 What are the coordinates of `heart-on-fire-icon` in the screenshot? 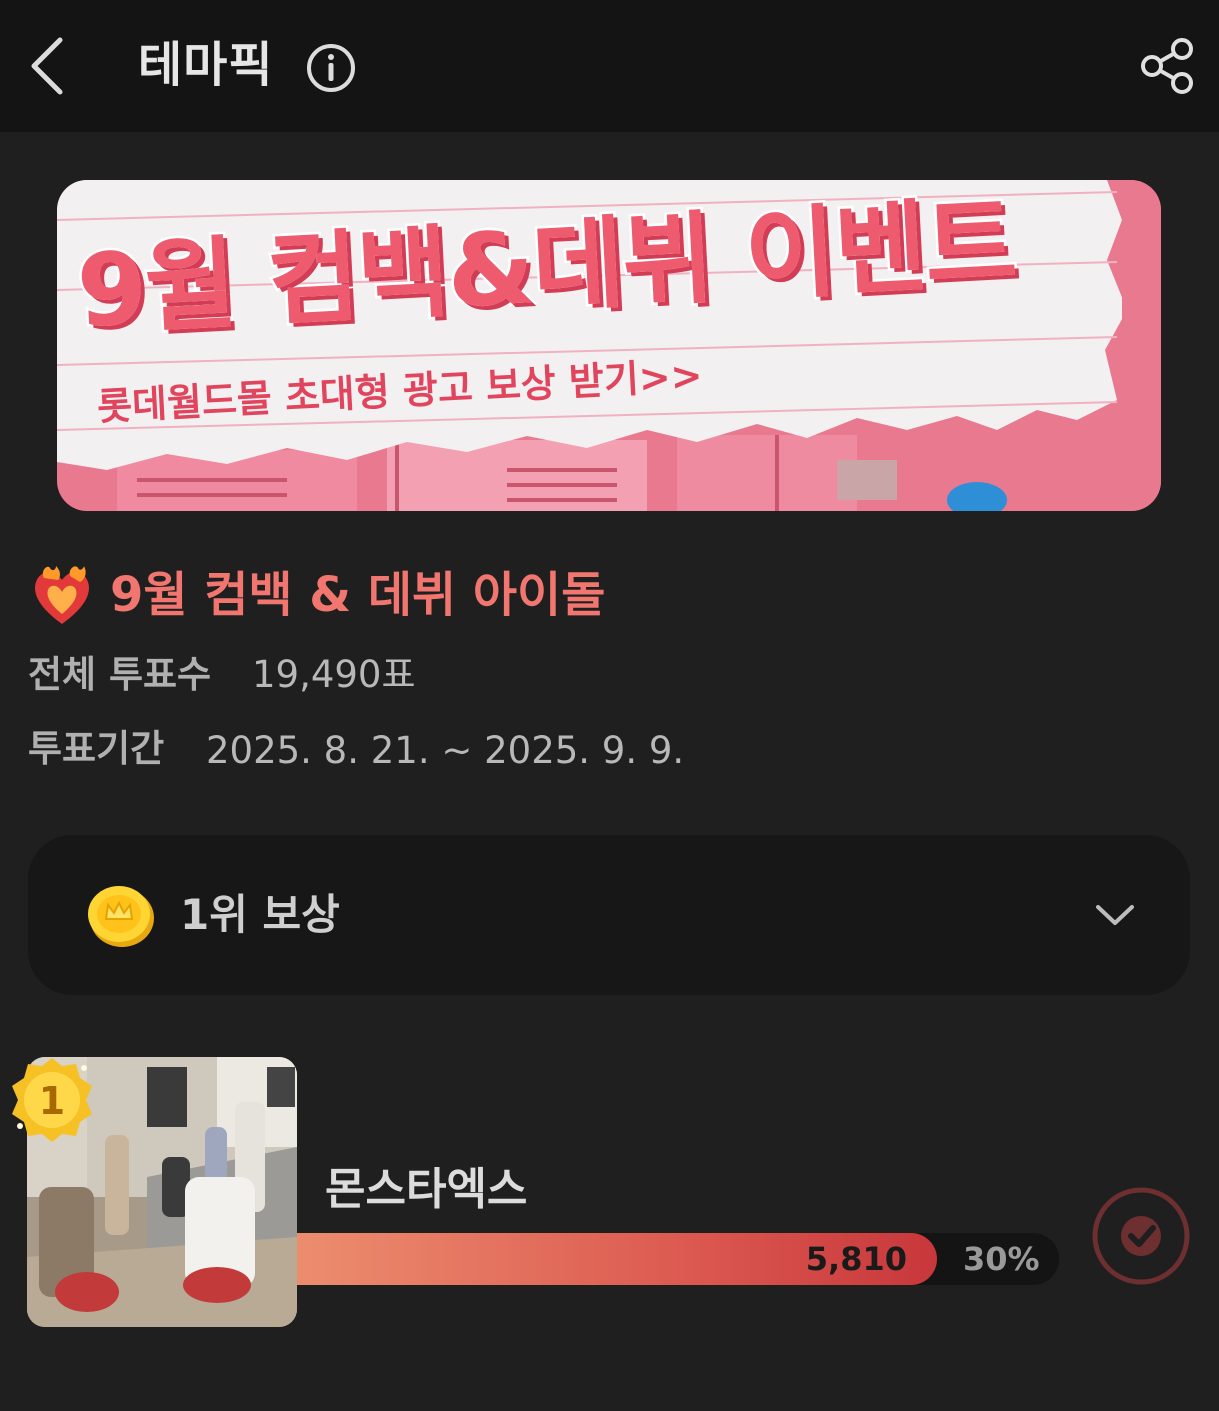 It's located at (62, 595).